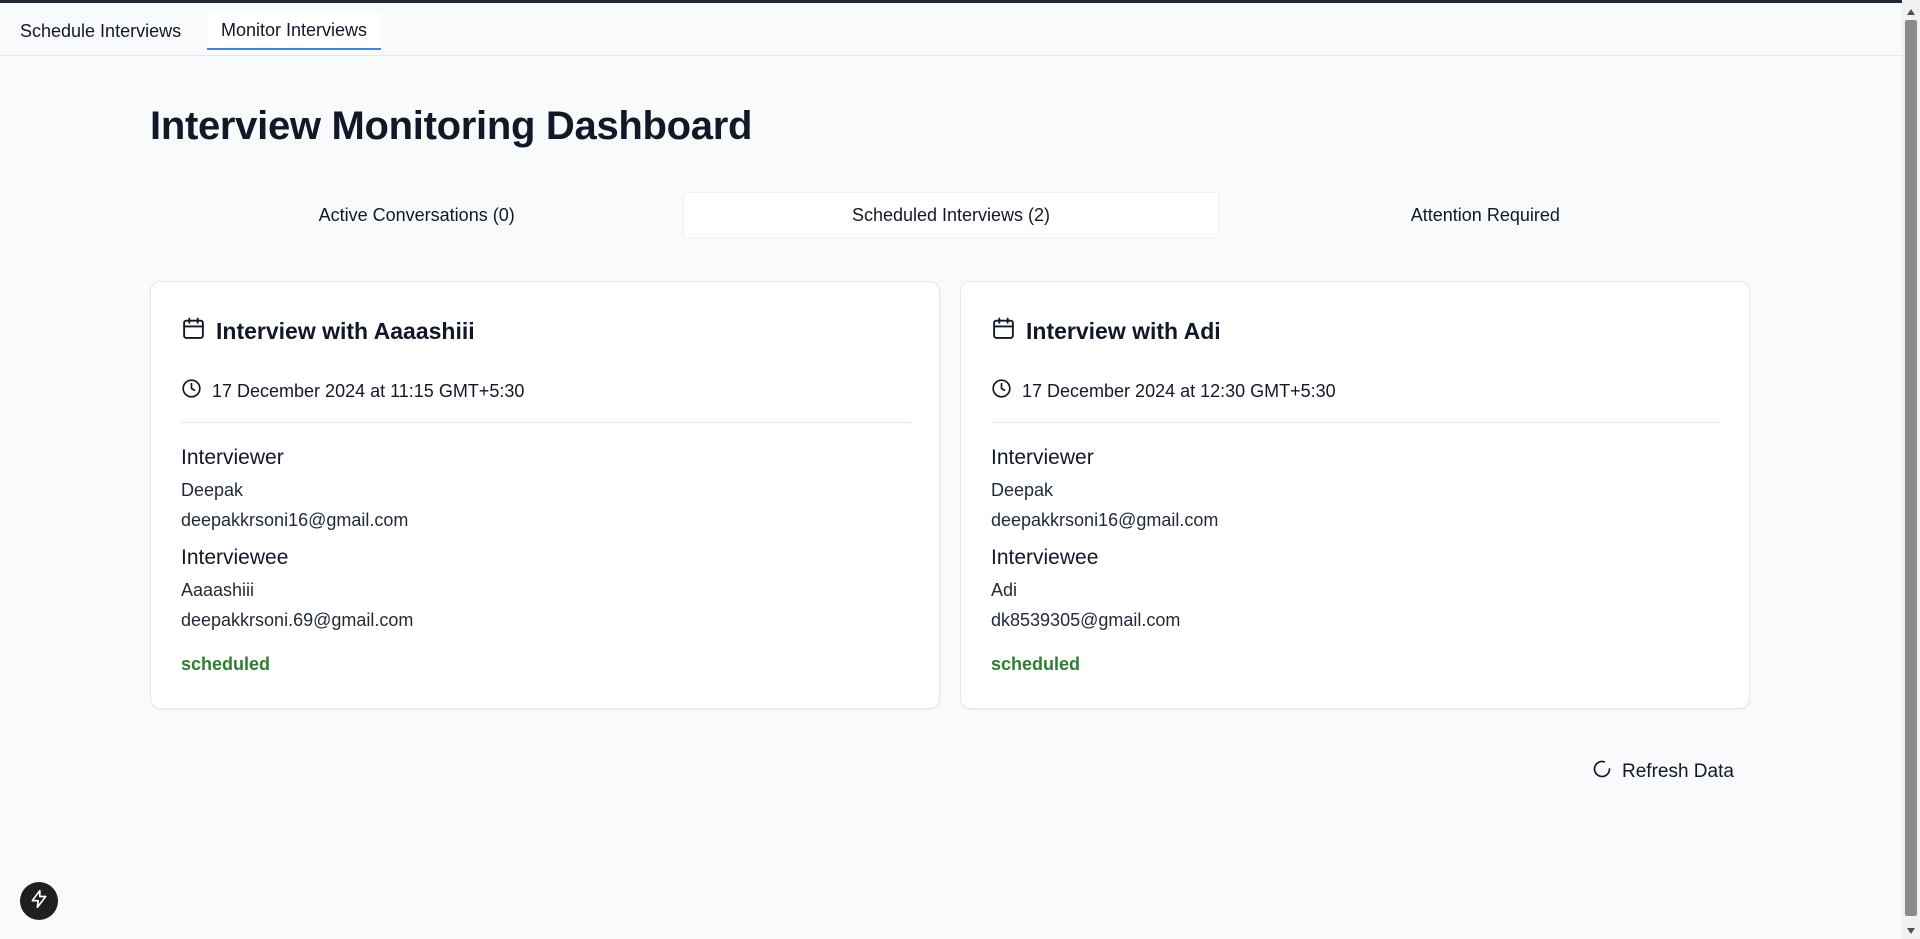 This screenshot has width=1920, height=939. I want to click on card-title: Interview with Adi, so click(1123, 330).